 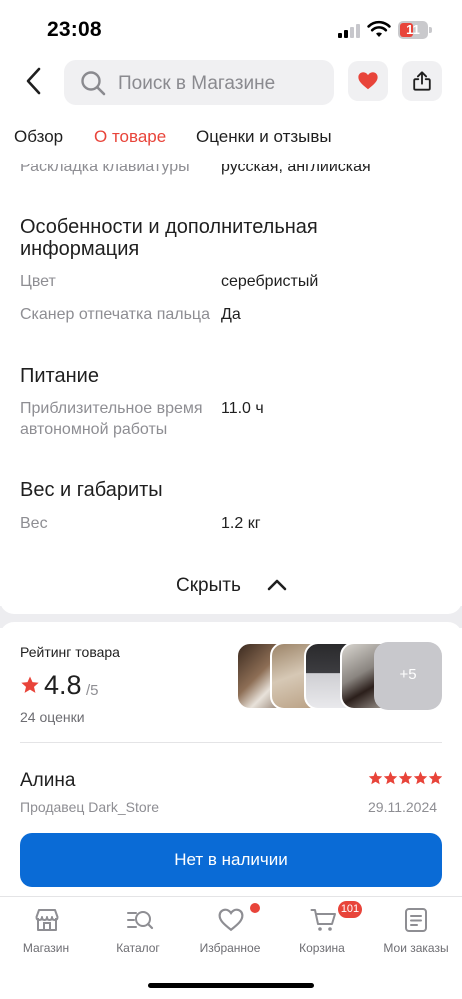 What do you see at coordinates (48, 780) in the screenshot?
I see `review-author: Алина` at bounding box center [48, 780].